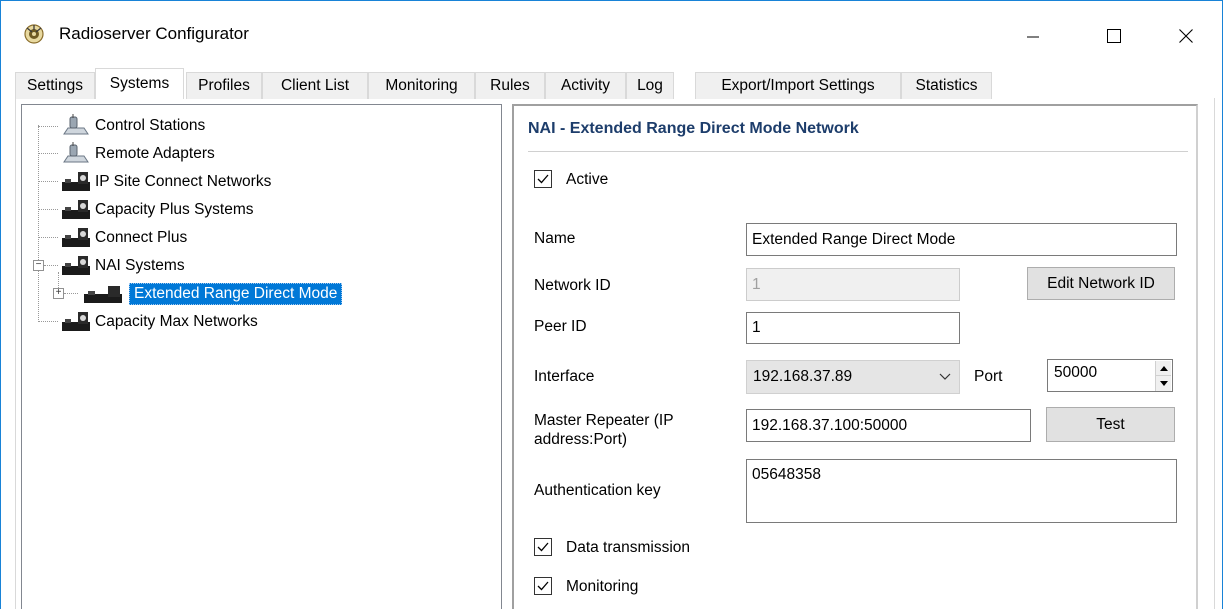 Image resolution: width=1223 pixels, height=609 pixels. I want to click on minimize-icon, so click(1033, 37).